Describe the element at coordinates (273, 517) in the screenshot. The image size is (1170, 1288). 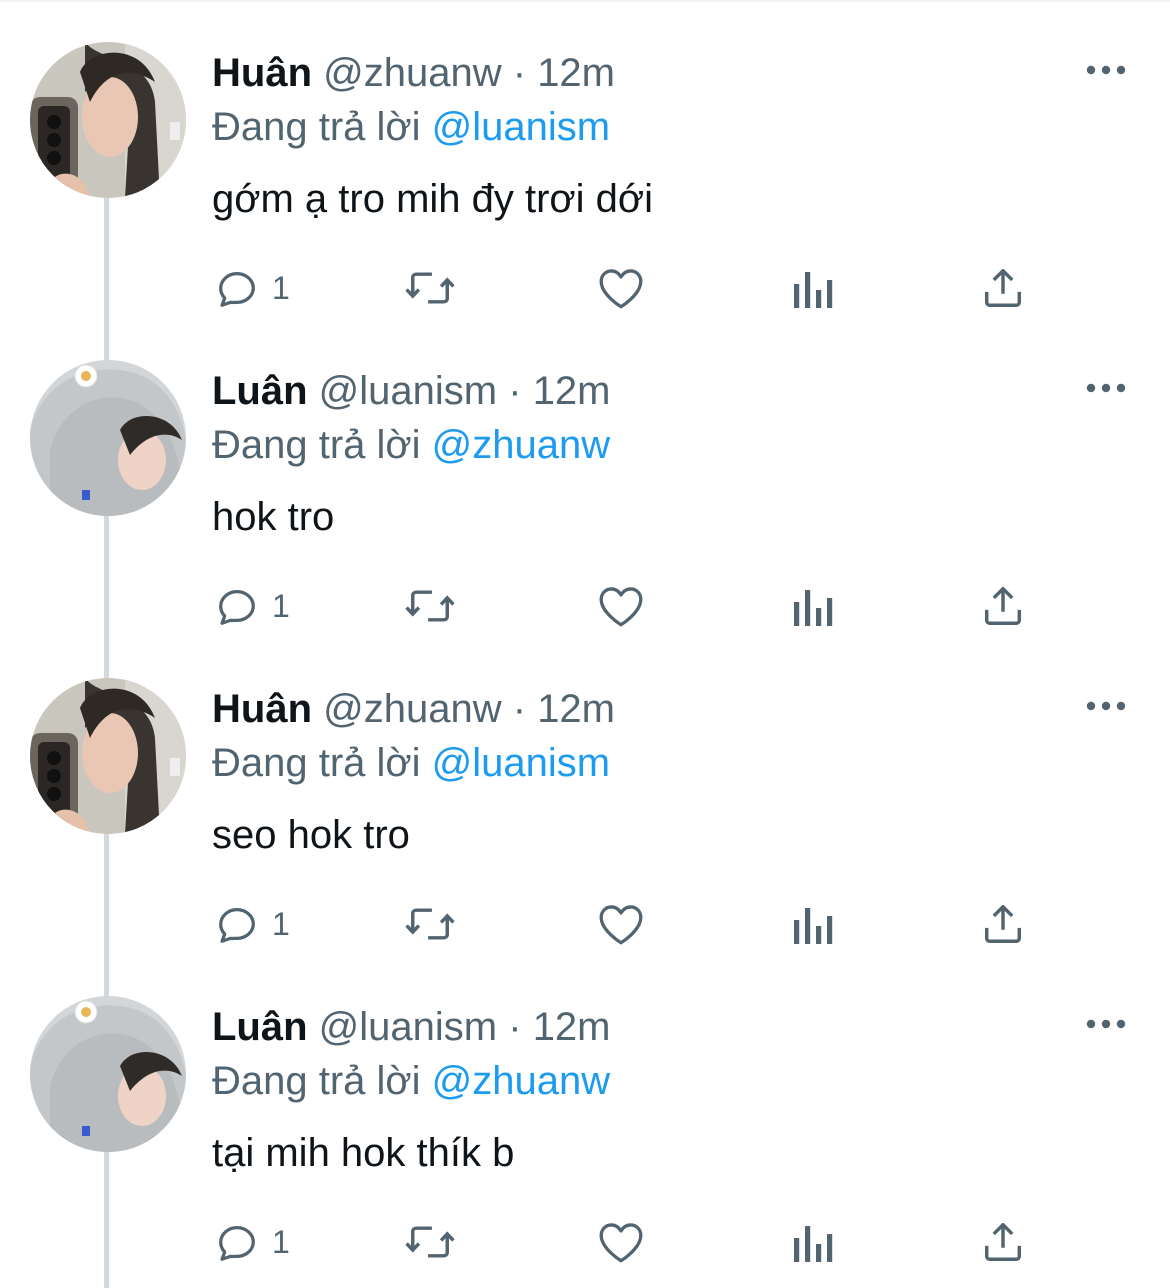
I see `tweet-text: hok tro` at that location.